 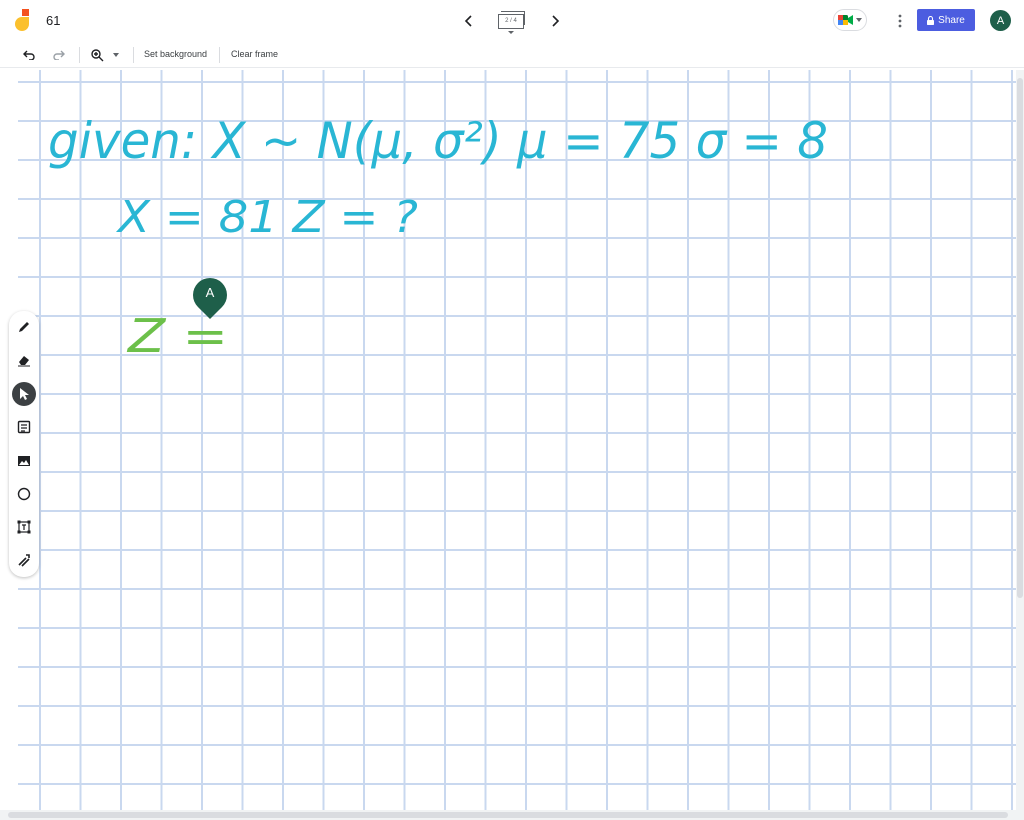 I want to click on horizontal-scrollbar, so click(x=512, y=815).